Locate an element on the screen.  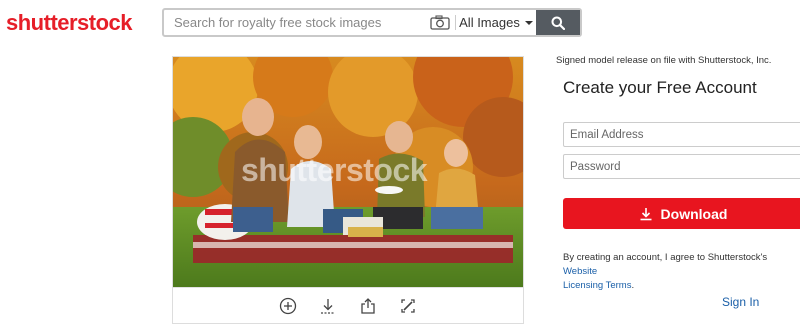
search-icon is located at coordinates (558, 23).